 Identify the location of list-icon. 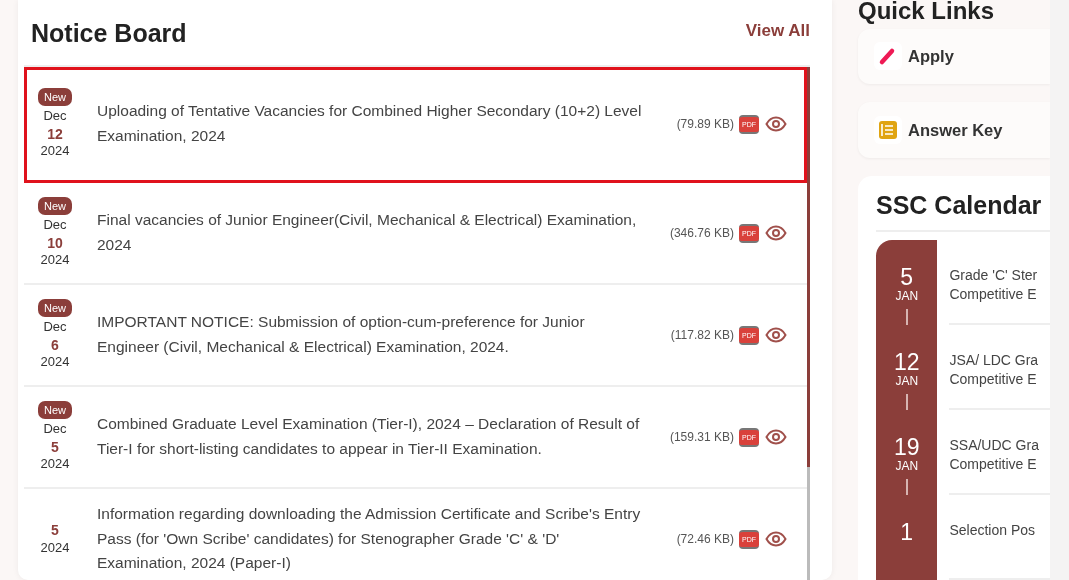
(888, 130).